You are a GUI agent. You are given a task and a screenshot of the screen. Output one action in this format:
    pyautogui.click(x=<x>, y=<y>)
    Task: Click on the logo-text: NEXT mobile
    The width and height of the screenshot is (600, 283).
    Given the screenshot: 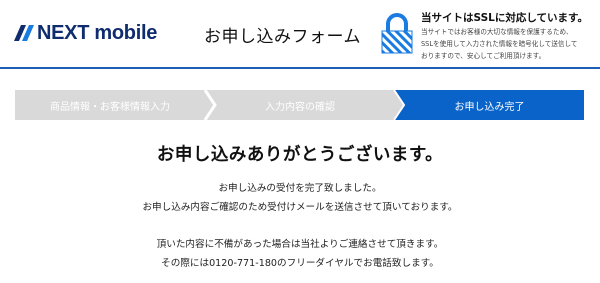 What is the action you would take?
    pyautogui.click(x=97, y=32)
    